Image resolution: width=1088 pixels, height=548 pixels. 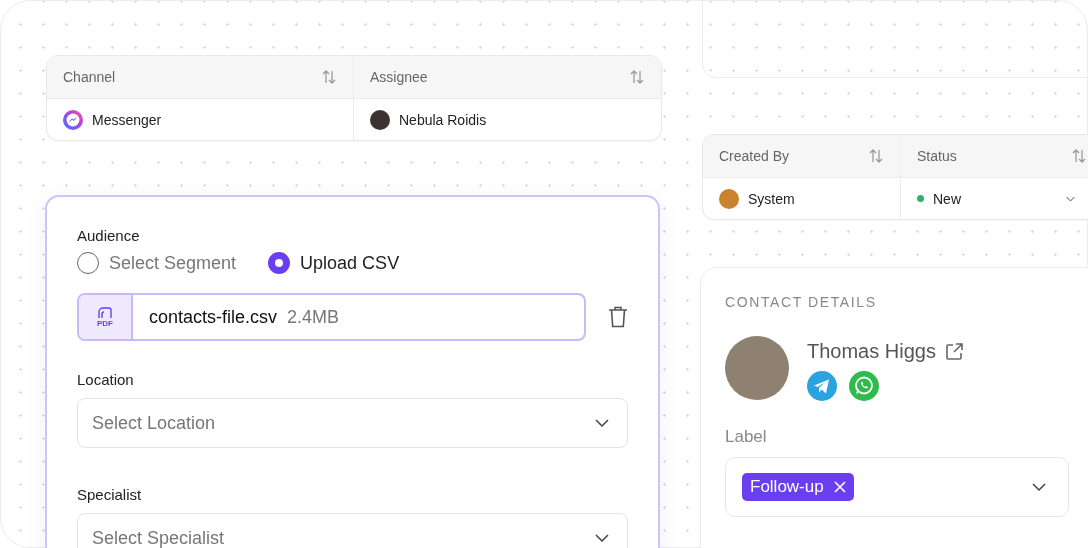 I want to click on field-label: Location, so click(x=106, y=379).